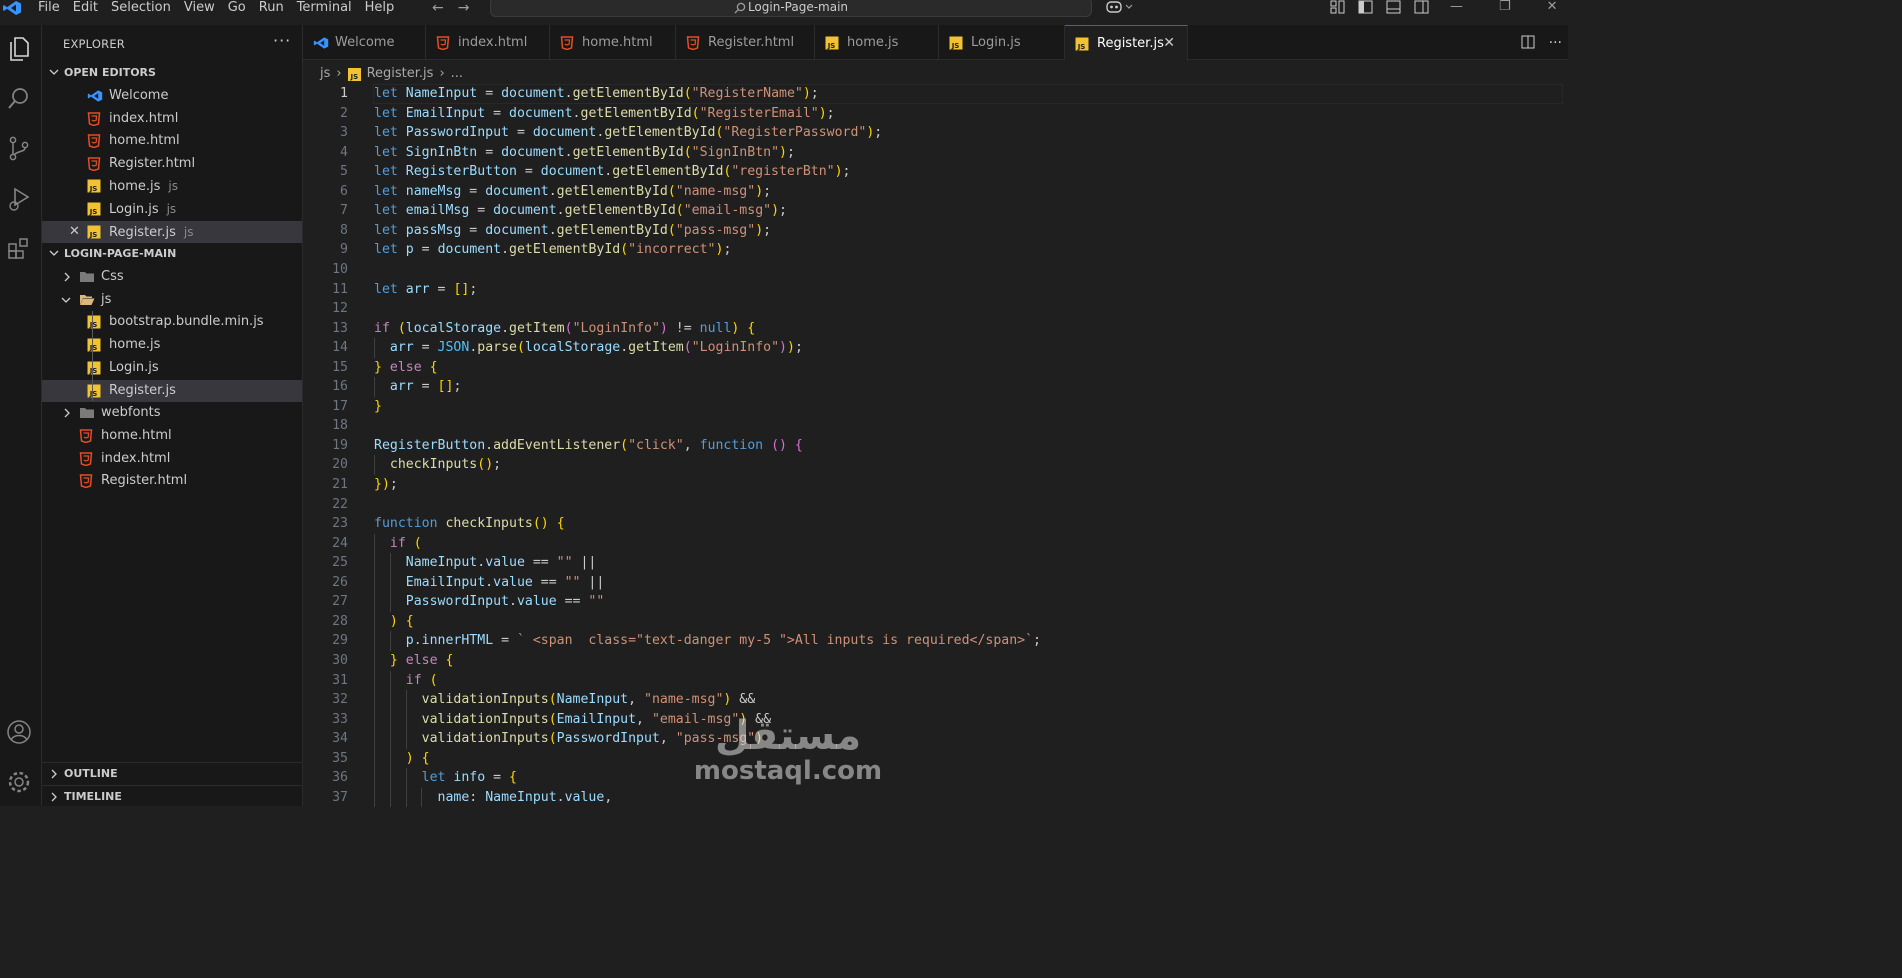  What do you see at coordinates (1126, 43) in the screenshot?
I see `tab-register-js: JS Register.js ✕` at bounding box center [1126, 43].